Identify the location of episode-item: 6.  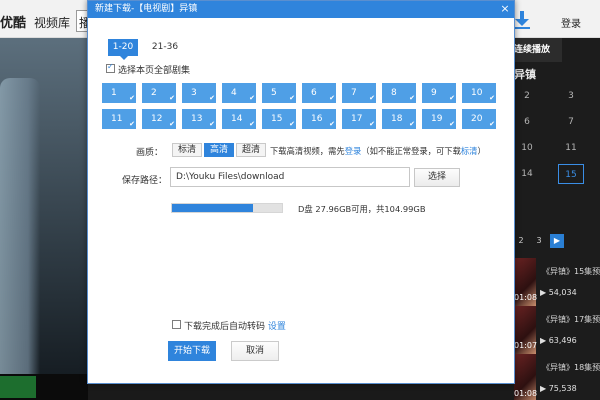
(527, 122).